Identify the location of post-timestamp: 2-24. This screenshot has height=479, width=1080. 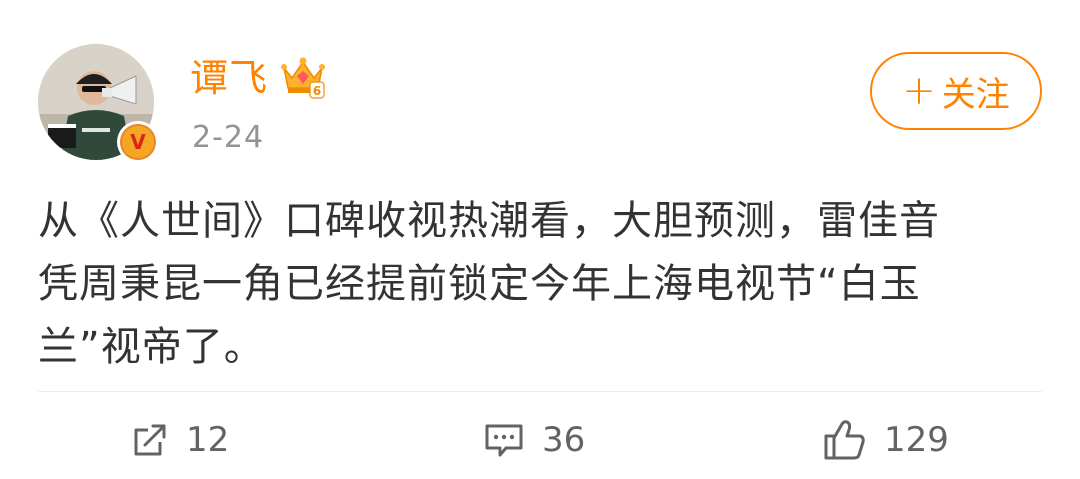
(228, 137).